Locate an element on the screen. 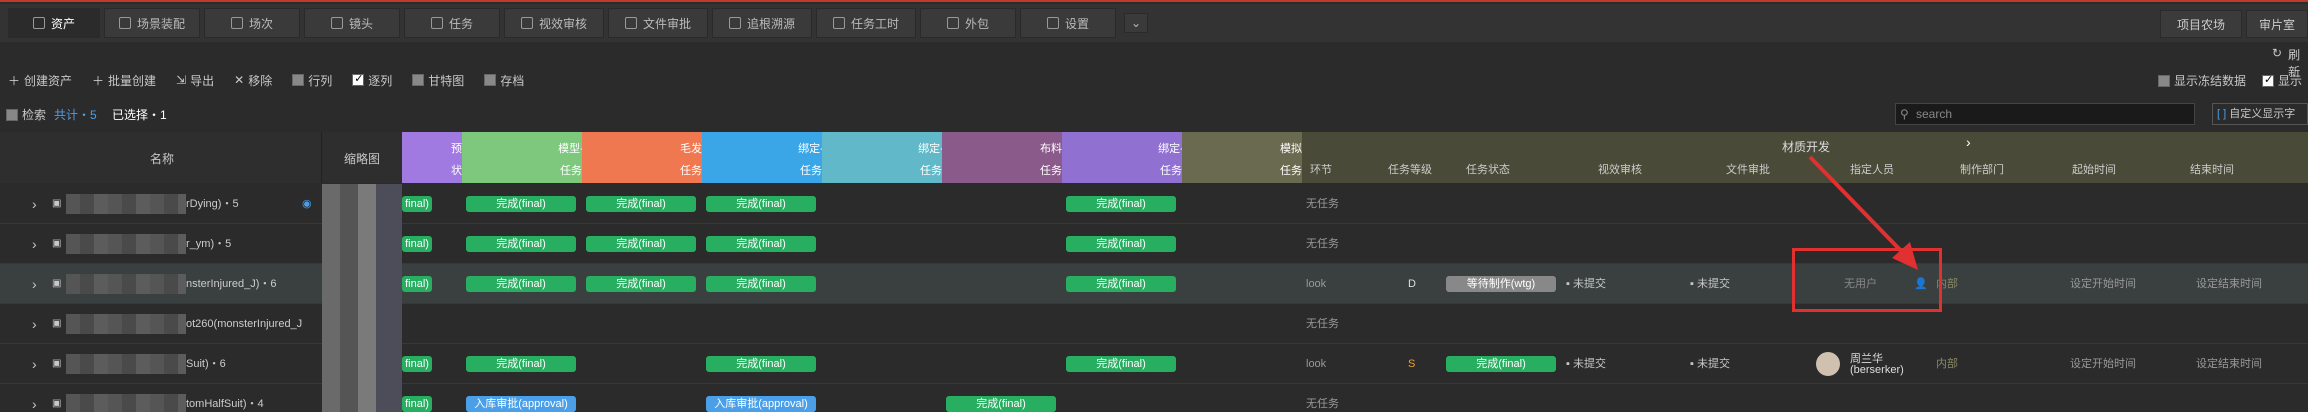 This screenshot has width=2308, height=412. annotation-arrow is located at coordinates (1863, 212).